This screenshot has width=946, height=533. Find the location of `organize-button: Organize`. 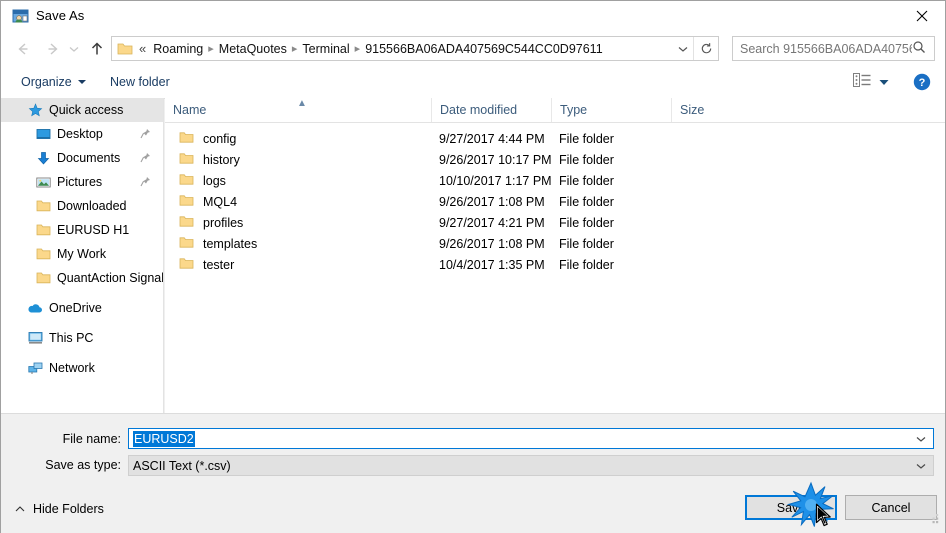

organize-button: Organize is located at coordinates (53, 82).